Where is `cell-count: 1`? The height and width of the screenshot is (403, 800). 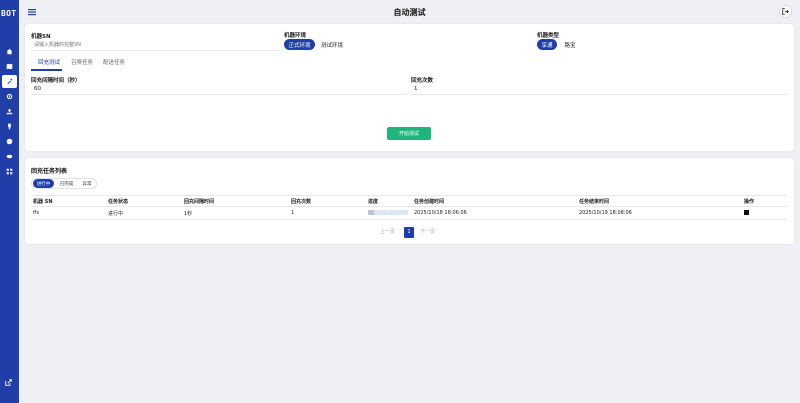
cell-count: 1 is located at coordinates (327, 213).